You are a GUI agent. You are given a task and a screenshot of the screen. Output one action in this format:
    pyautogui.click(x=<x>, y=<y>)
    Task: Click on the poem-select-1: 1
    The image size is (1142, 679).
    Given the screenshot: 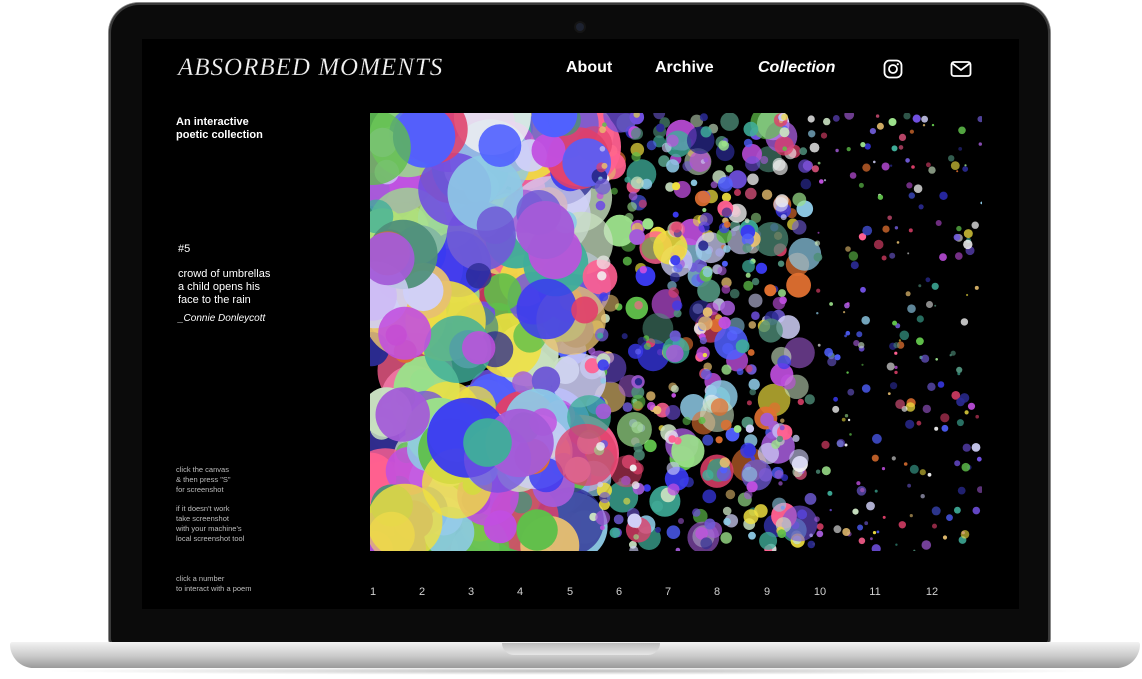 What is the action you would take?
    pyautogui.click(x=373, y=592)
    